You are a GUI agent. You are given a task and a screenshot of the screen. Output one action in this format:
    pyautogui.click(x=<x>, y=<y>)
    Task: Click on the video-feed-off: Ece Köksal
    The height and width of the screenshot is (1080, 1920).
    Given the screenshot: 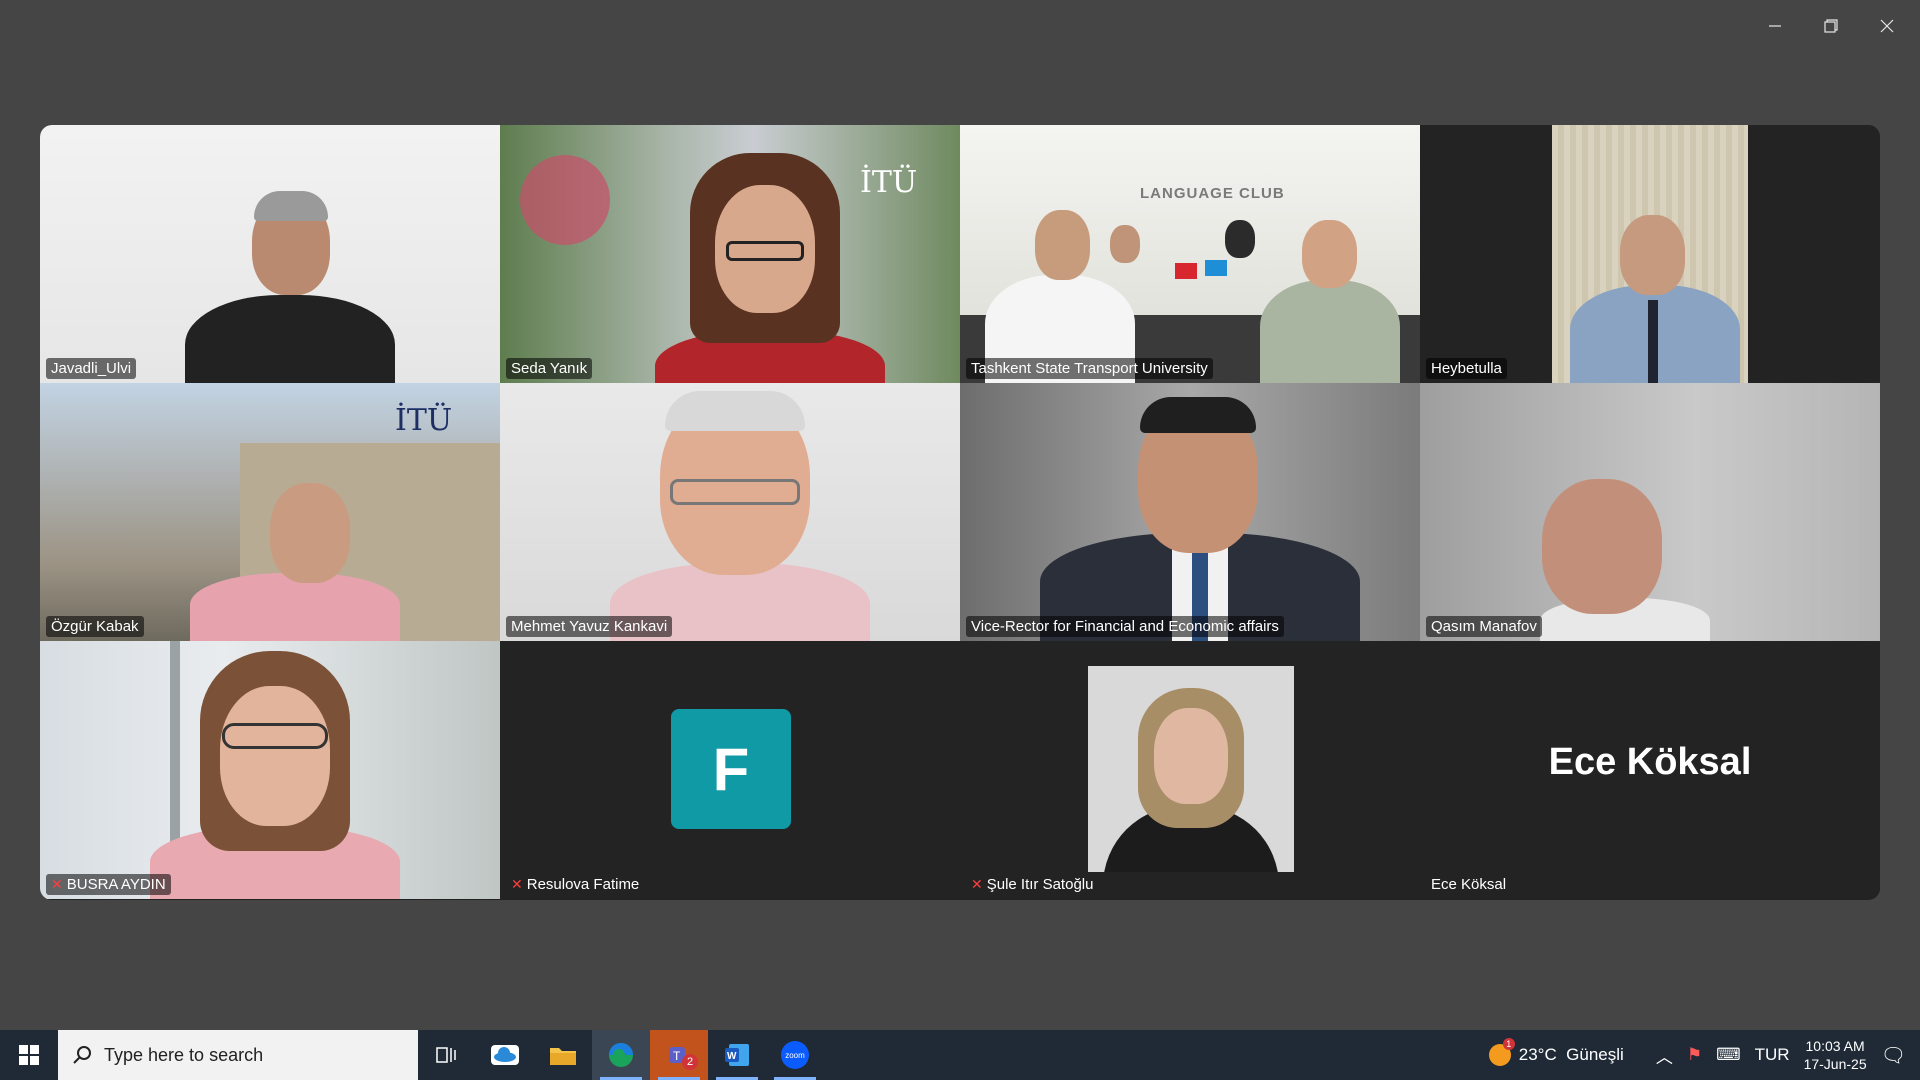 What is the action you would take?
    pyautogui.click(x=1650, y=770)
    